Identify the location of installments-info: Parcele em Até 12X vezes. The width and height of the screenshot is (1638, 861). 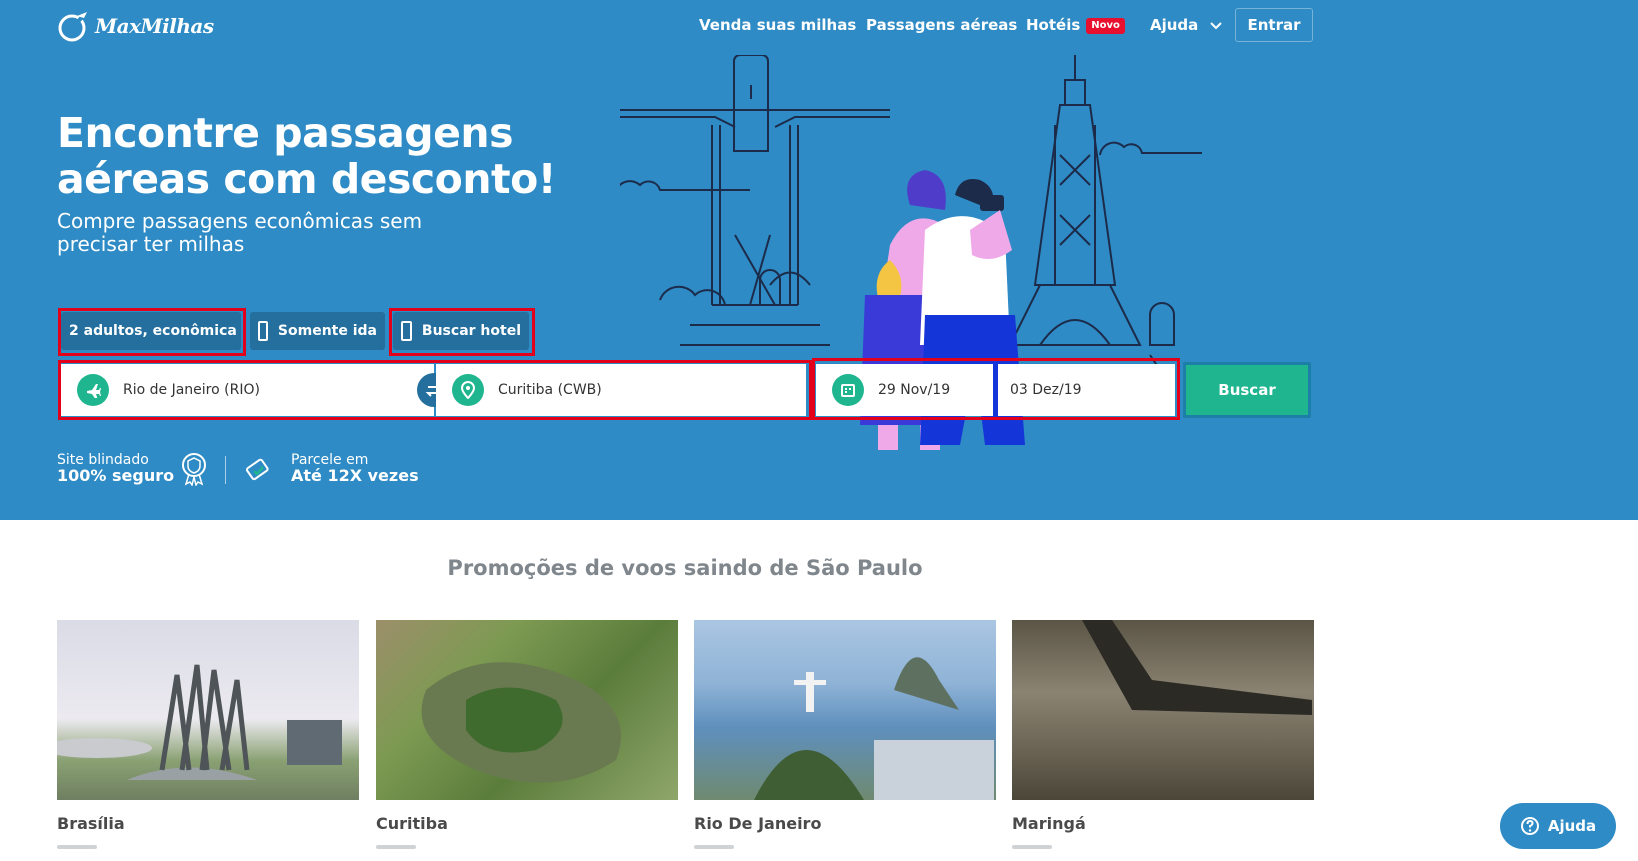
(355, 468).